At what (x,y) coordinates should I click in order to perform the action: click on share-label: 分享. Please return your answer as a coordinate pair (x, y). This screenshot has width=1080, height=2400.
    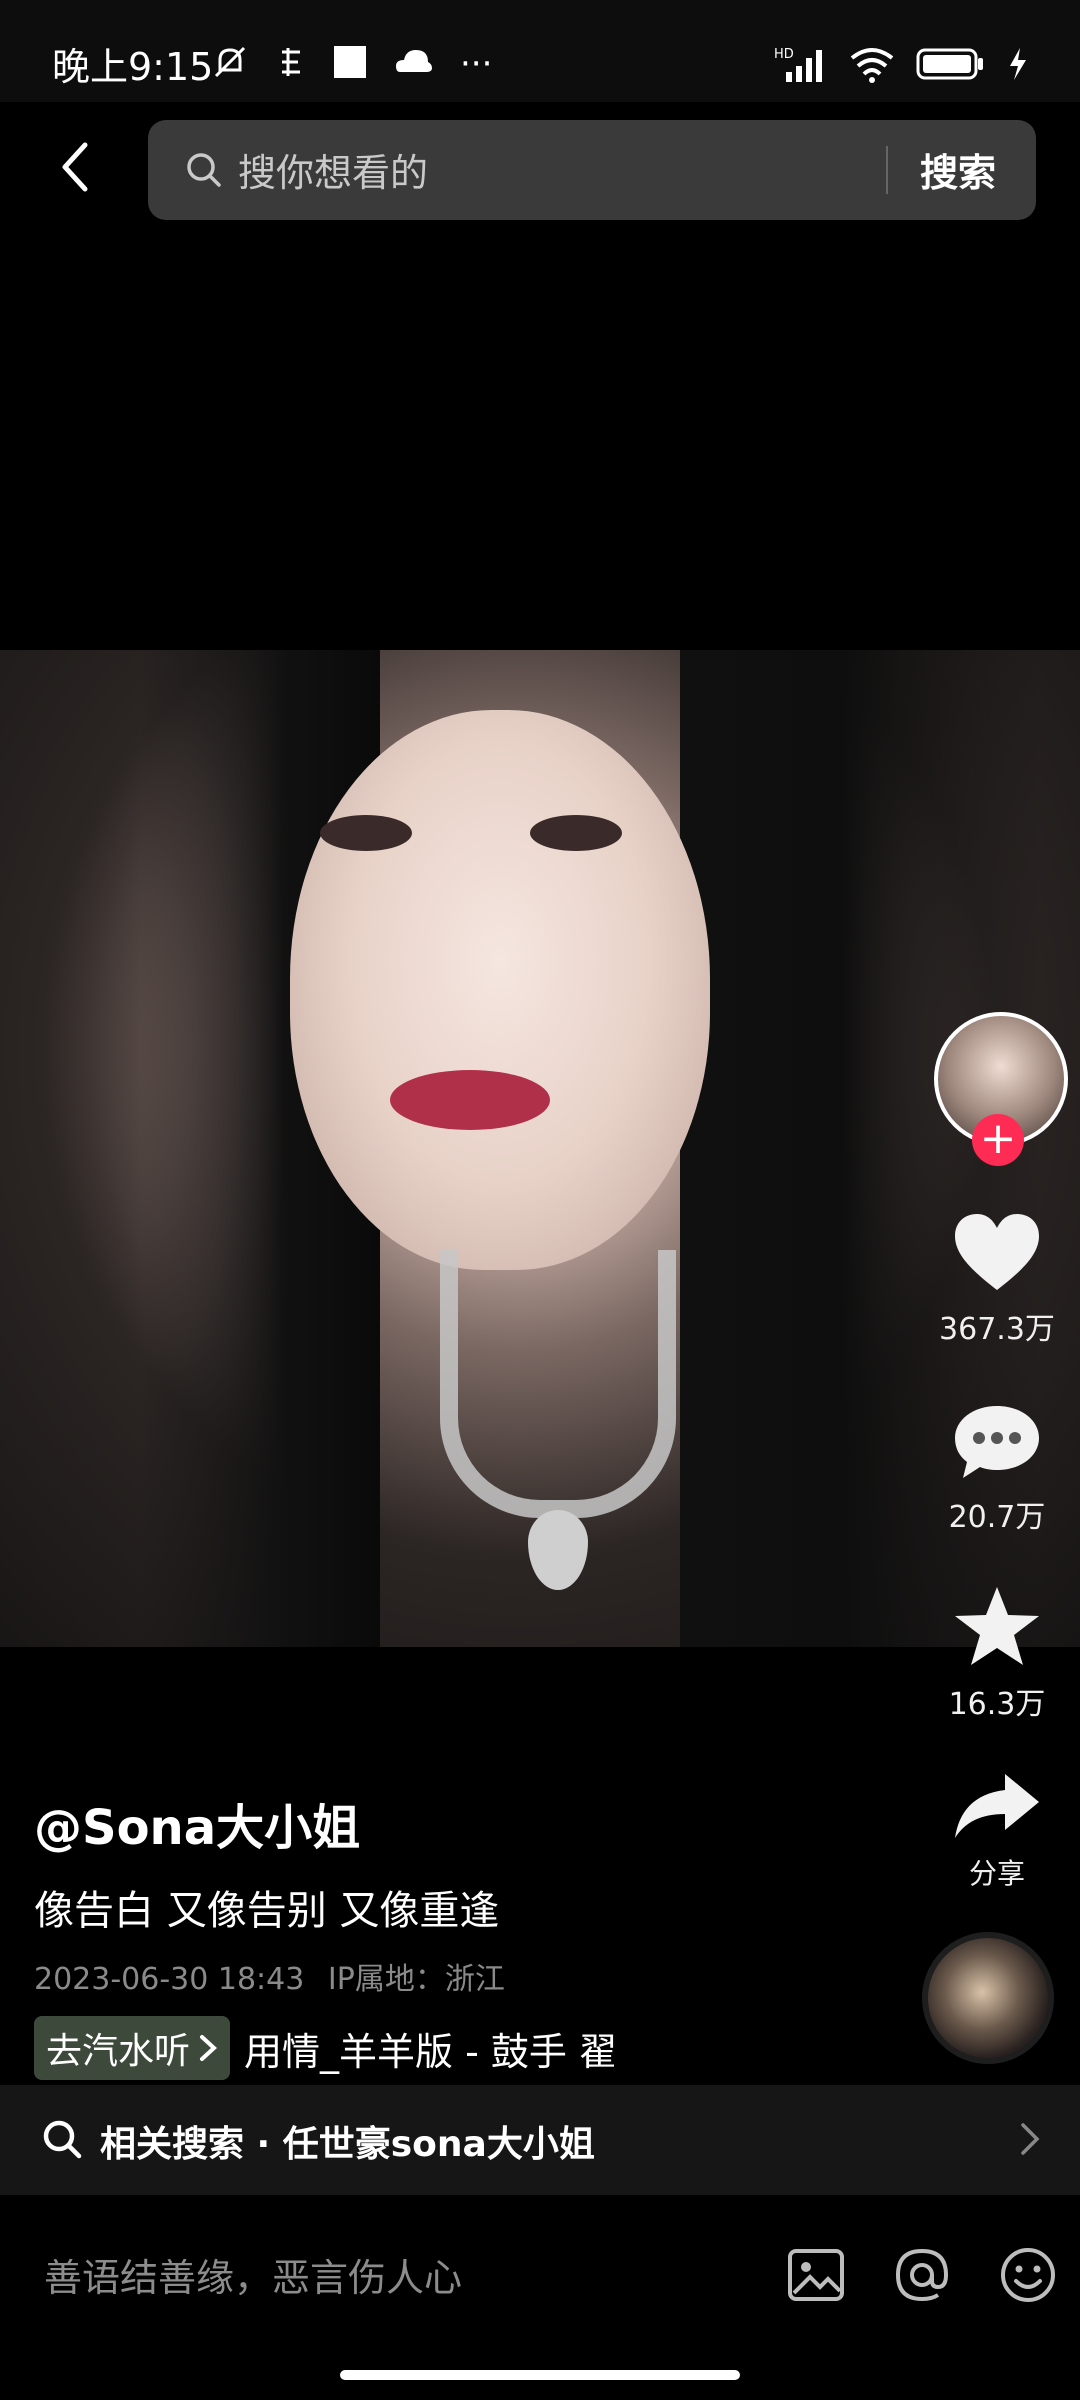
    Looking at the image, I should click on (996, 1873).